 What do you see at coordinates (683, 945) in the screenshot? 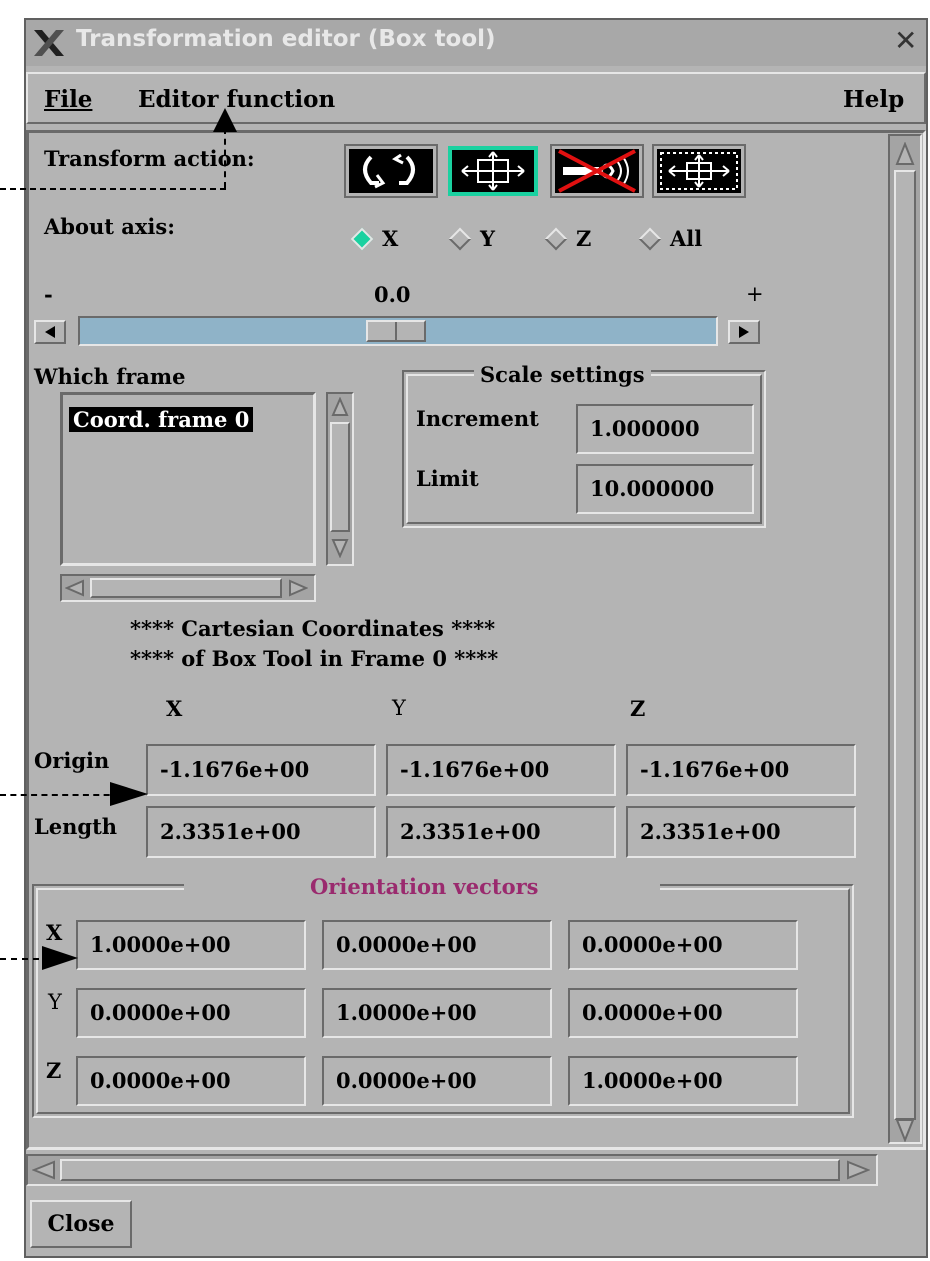
I see `orient-xz-field: 0.0000e+00` at bounding box center [683, 945].